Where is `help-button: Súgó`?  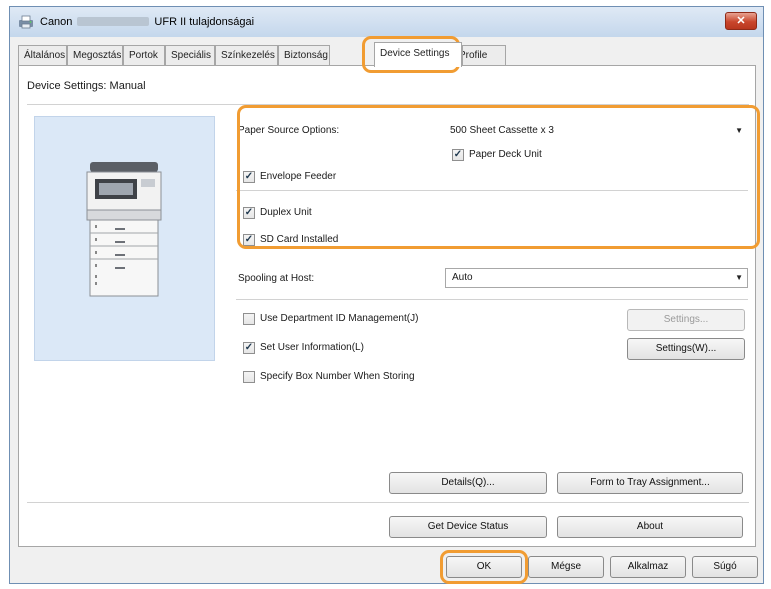
help-button: Súgó is located at coordinates (725, 567).